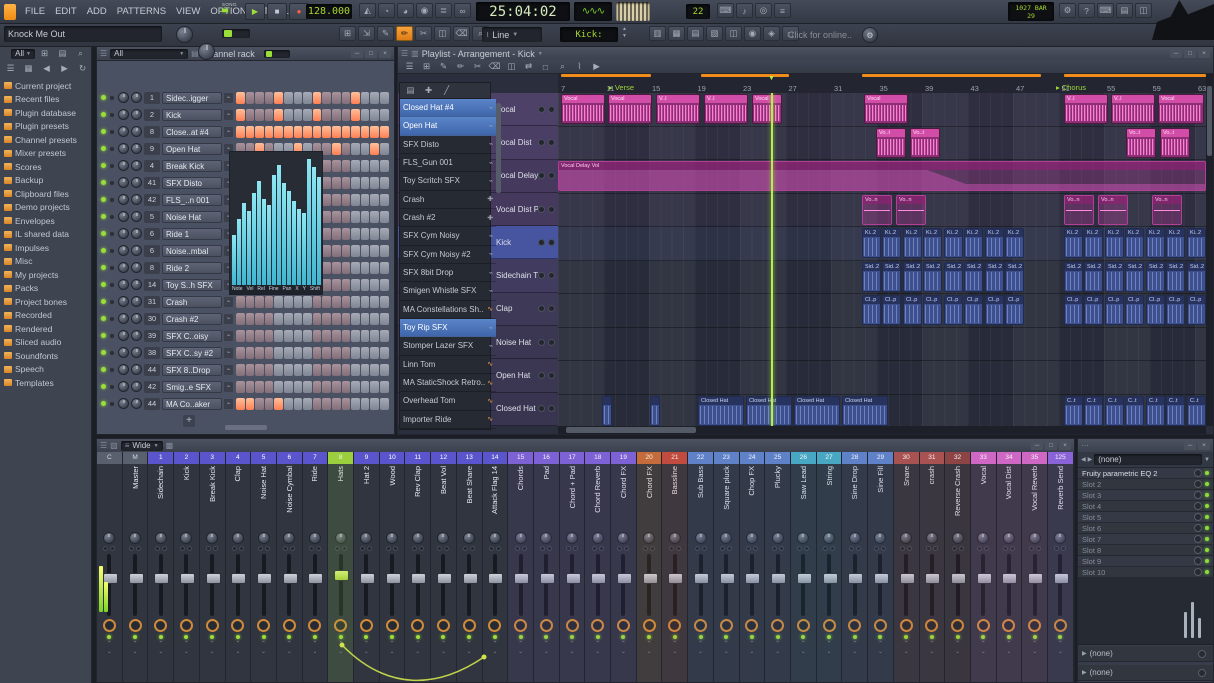  I want to click on clip-v-l: V..l, so click(726, 109).